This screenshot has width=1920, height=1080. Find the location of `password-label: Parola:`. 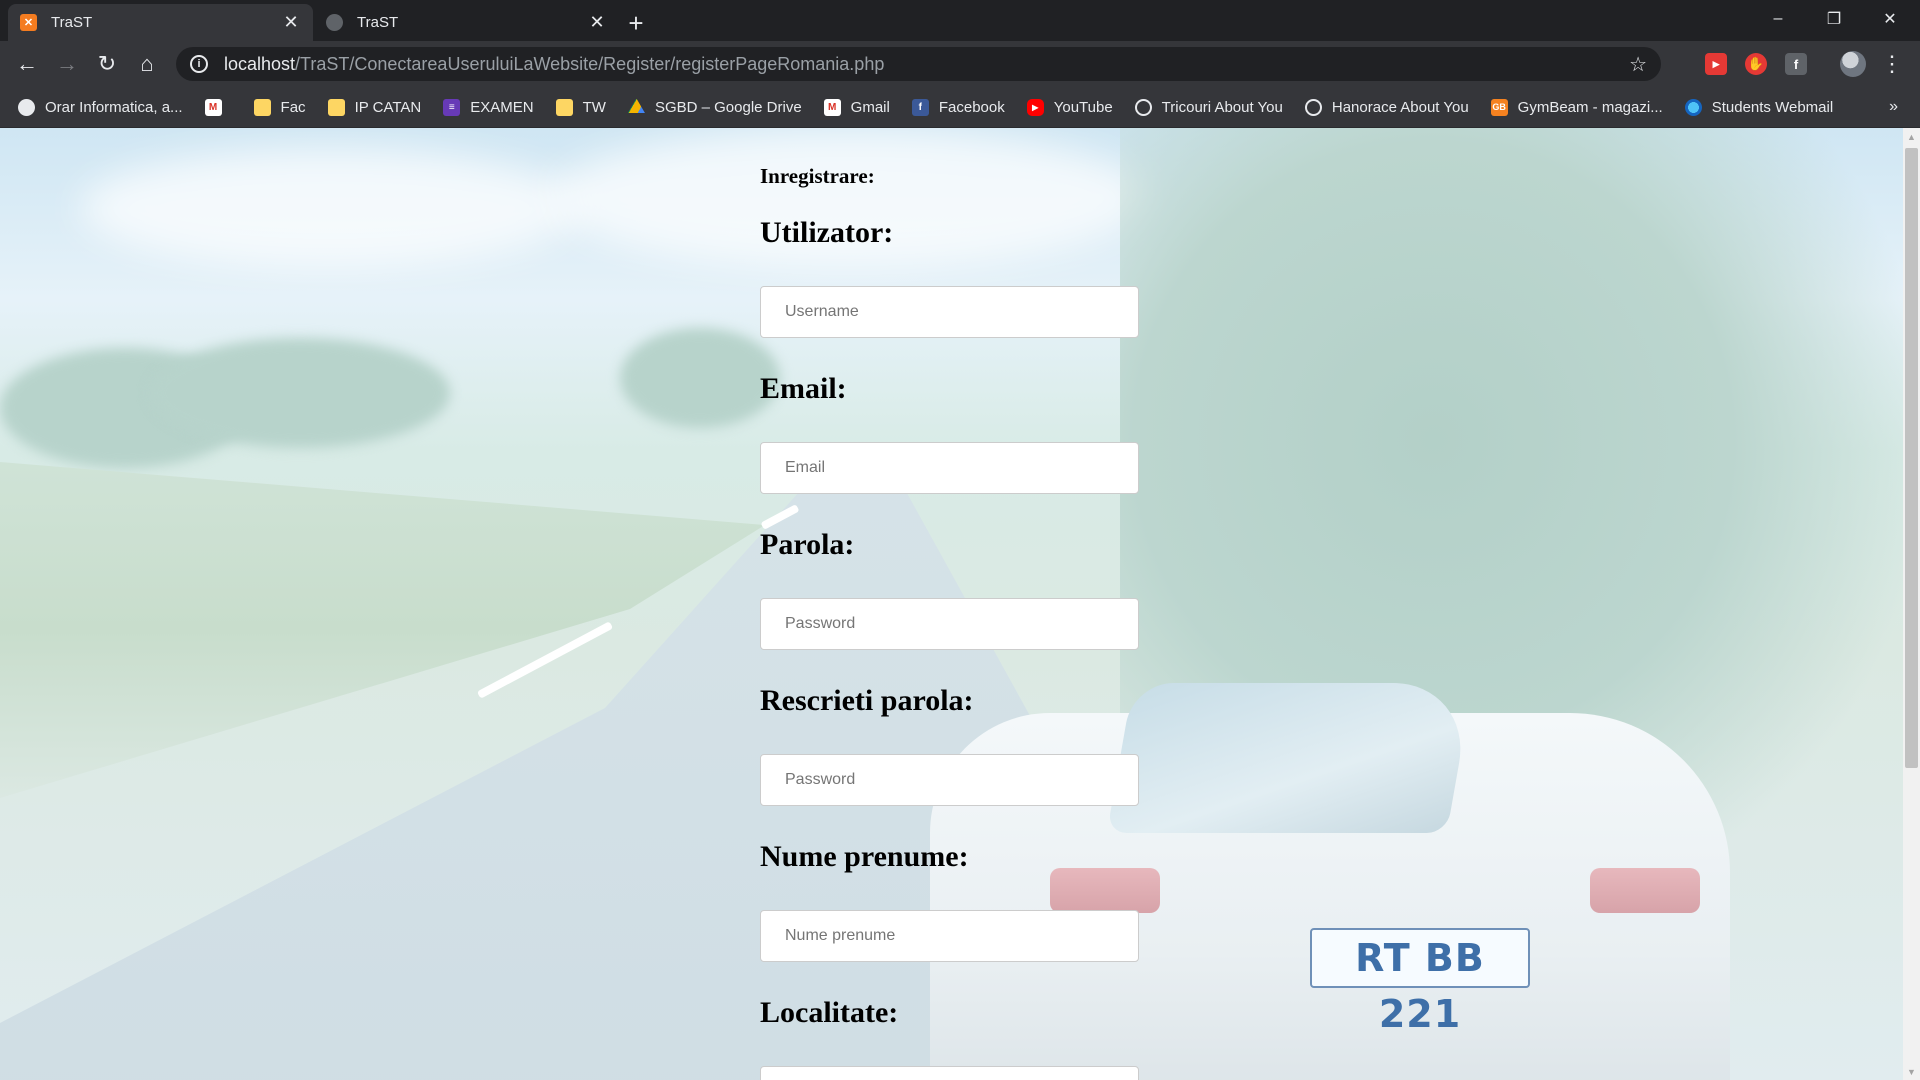

password-label: Parola: is located at coordinates (807, 544).